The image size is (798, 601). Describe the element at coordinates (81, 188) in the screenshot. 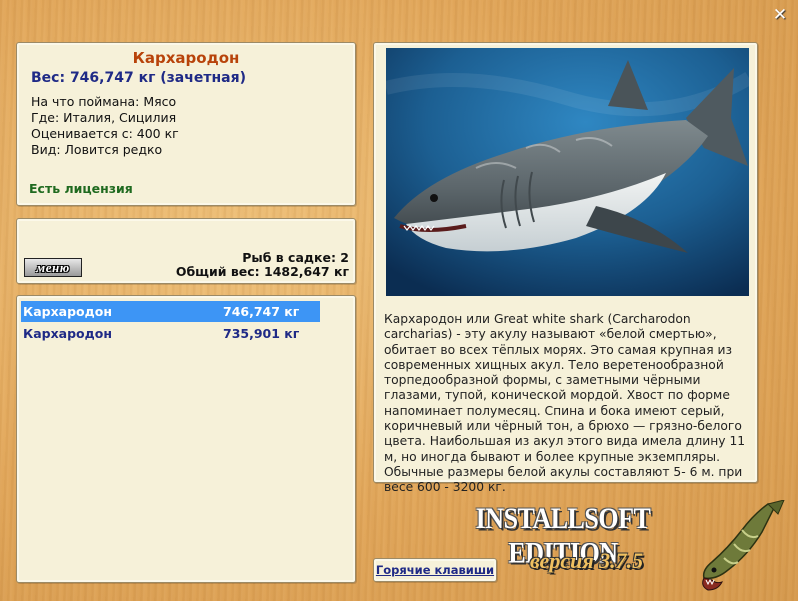

I see `license-status: Есть лицензия` at that location.